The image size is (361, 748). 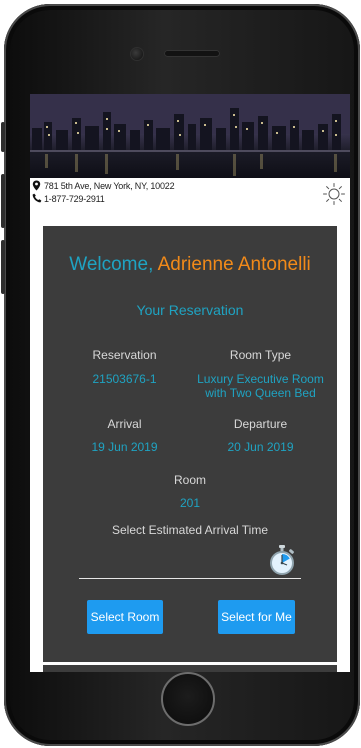 I want to click on map-pin-icon, so click(x=36, y=185).